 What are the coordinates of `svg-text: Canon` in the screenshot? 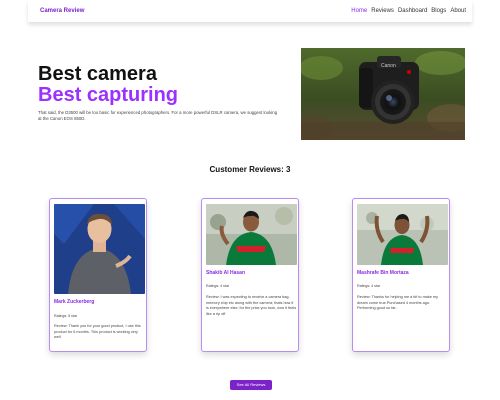 It's located at (388, 66).